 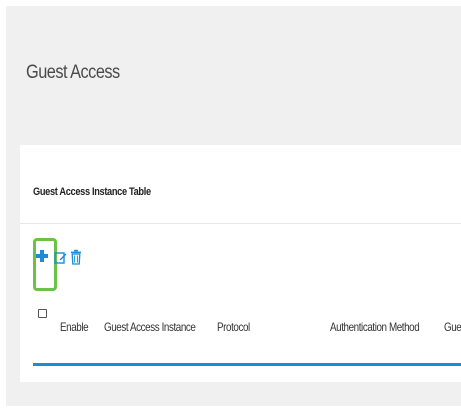 What do you see at coordinates (76, 257) in the screenshot?
I see `trash-icon` at bounding box center [76, 257].